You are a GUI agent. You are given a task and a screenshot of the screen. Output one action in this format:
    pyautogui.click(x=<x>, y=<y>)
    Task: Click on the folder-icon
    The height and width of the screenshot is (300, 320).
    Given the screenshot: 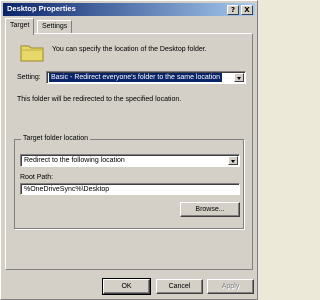 What is the action you would take?
    pyautogui.click(x=32, y=53)
    